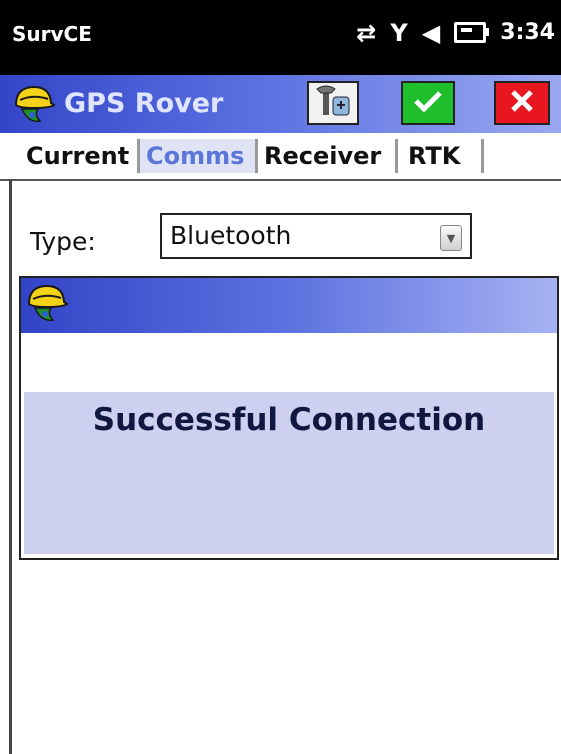 The width and height of the screenshot is (561, 754). I want to click on window-title: GPS Rover, so click(144, 103).